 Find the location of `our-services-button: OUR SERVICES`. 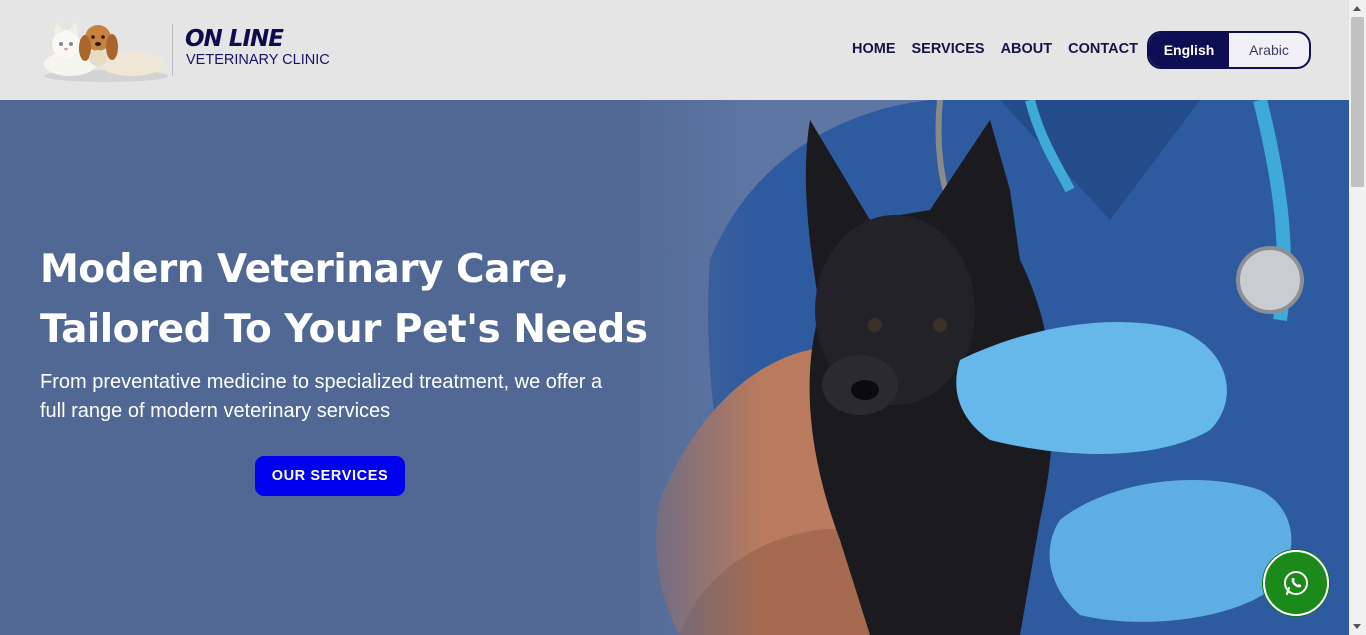

our-services-button: OUR SERVICES is located at coordinates (330, 476).